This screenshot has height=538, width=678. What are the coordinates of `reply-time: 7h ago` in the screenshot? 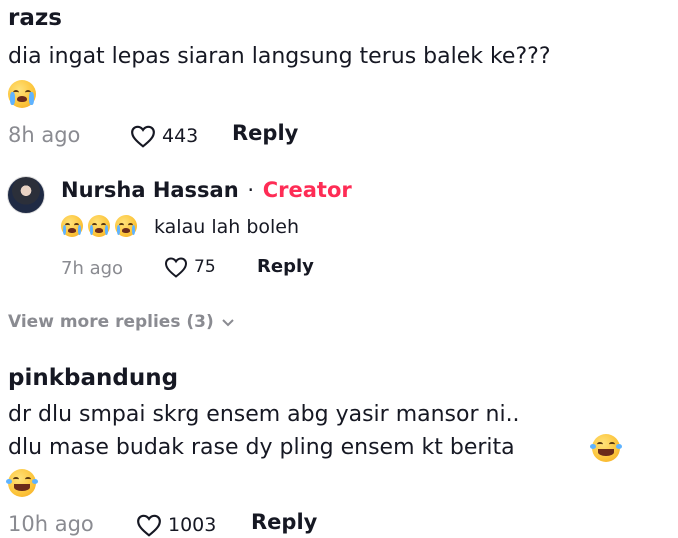 It's located at (92, 268).